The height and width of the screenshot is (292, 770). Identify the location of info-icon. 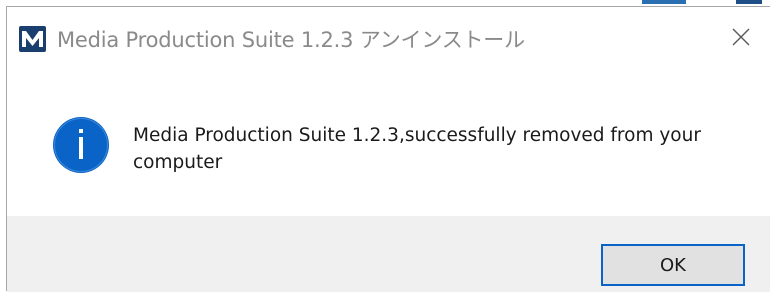
(81, 145).